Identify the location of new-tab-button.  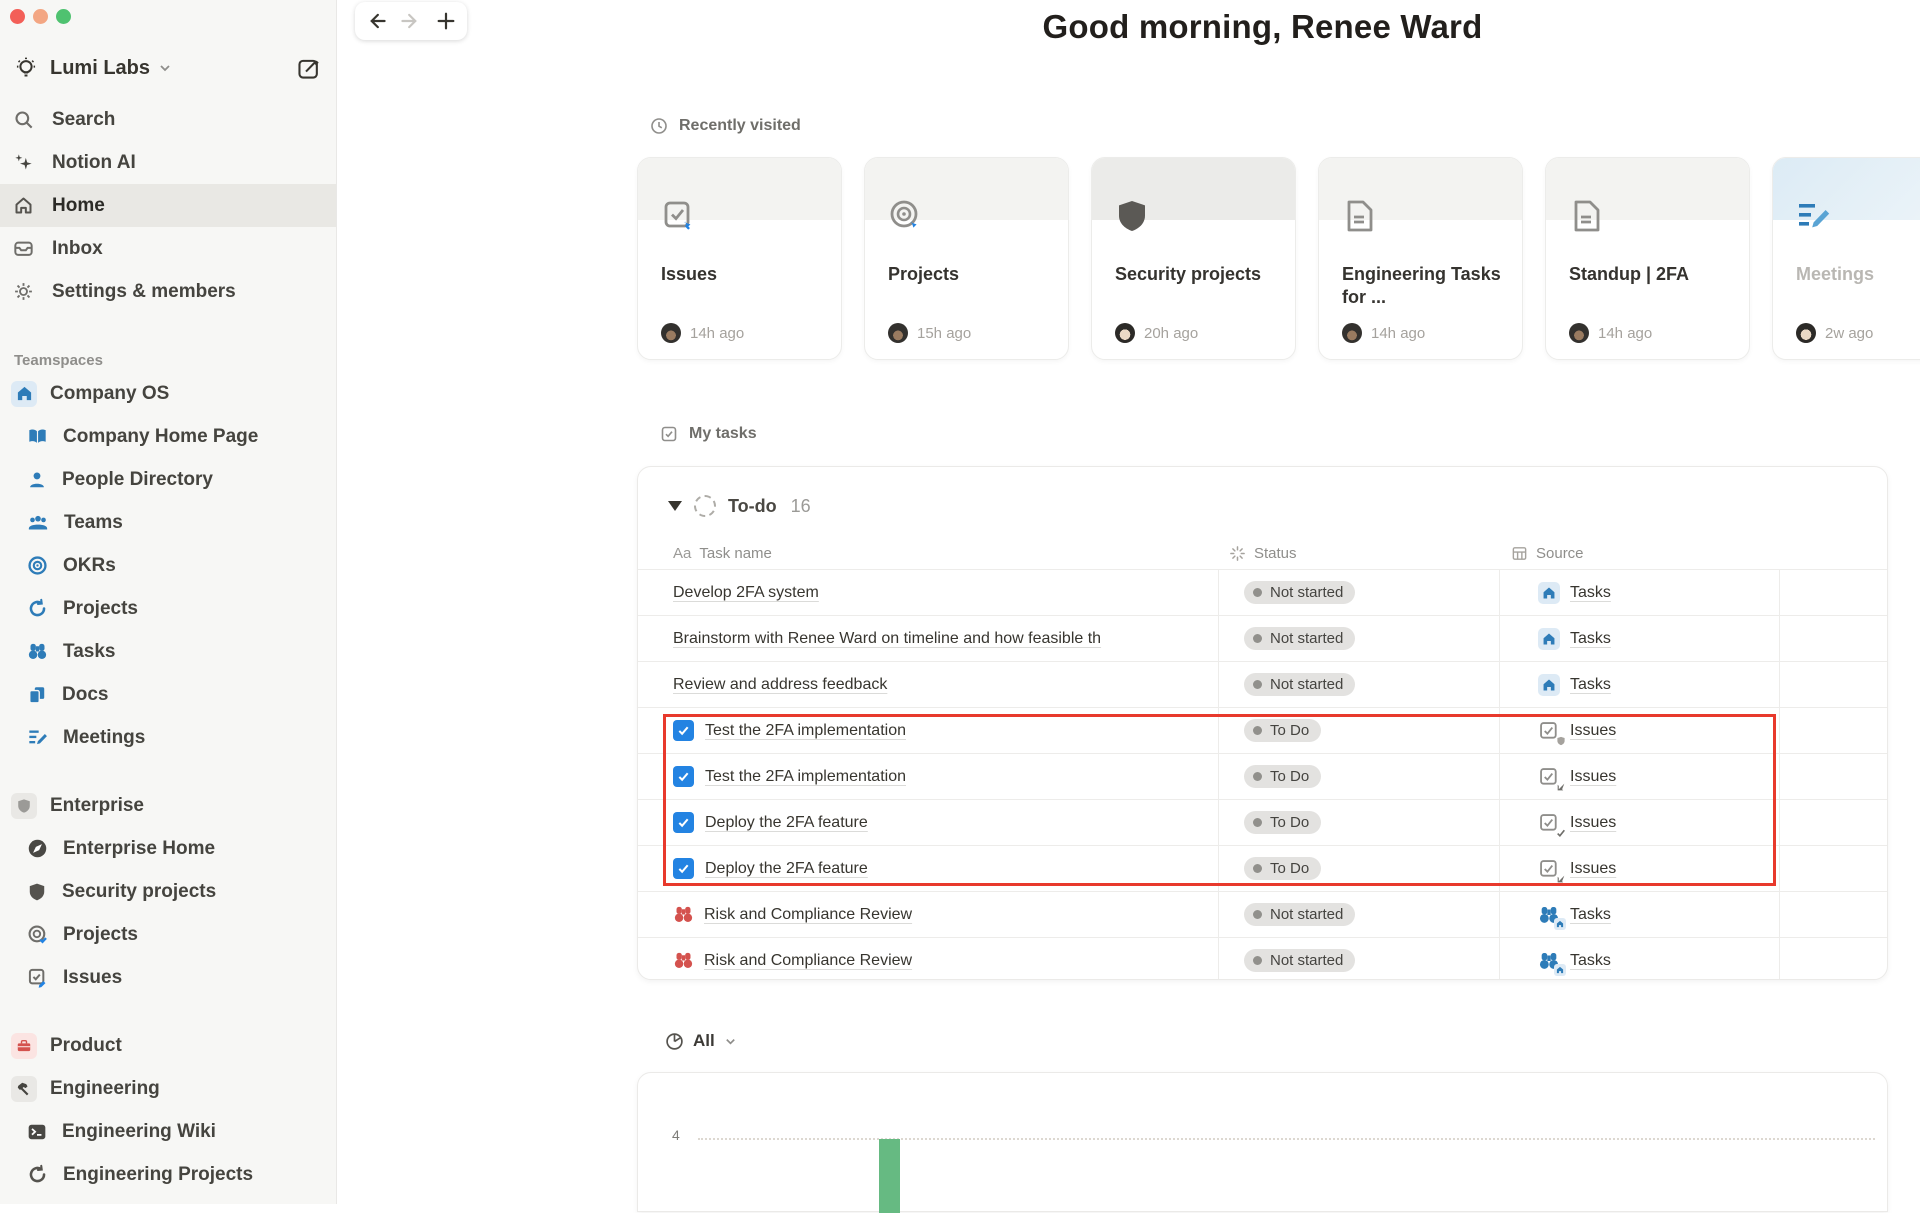
(446, 21).